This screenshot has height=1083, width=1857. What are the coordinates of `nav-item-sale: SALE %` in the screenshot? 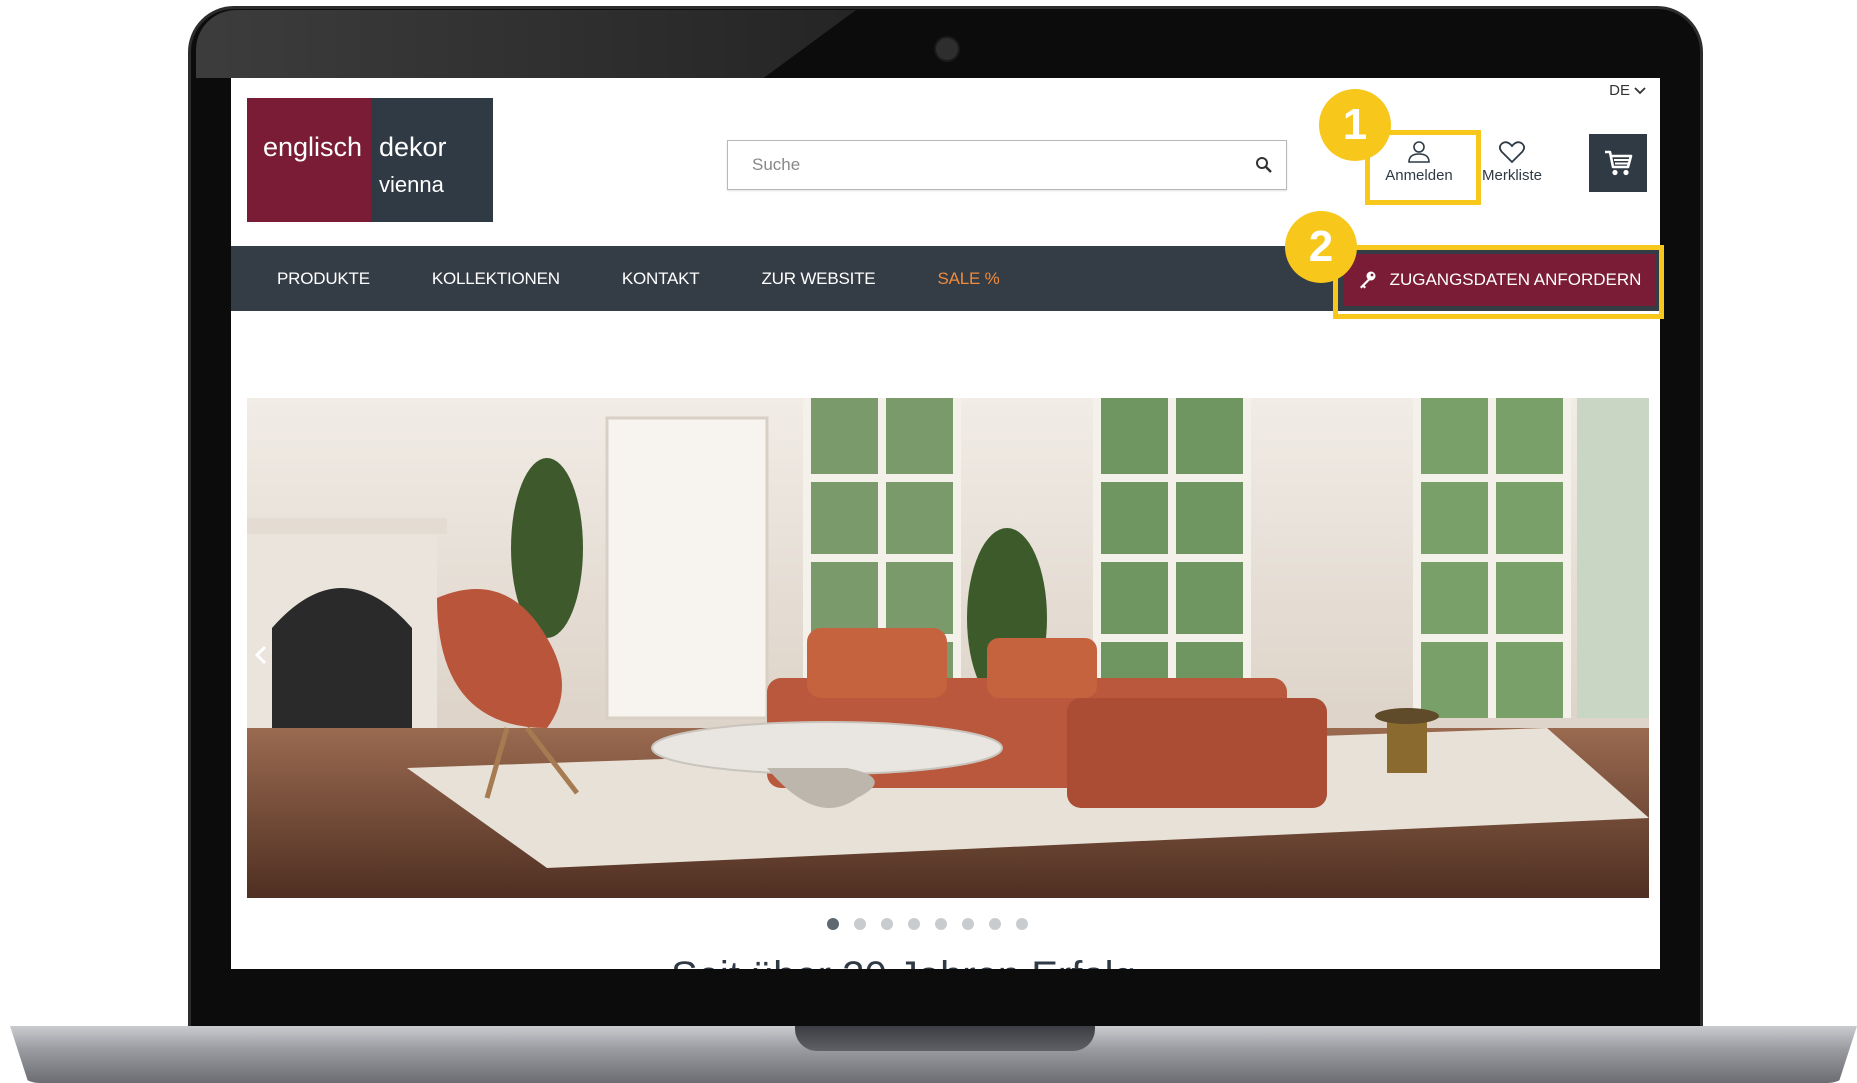 It's located at (968, 279).